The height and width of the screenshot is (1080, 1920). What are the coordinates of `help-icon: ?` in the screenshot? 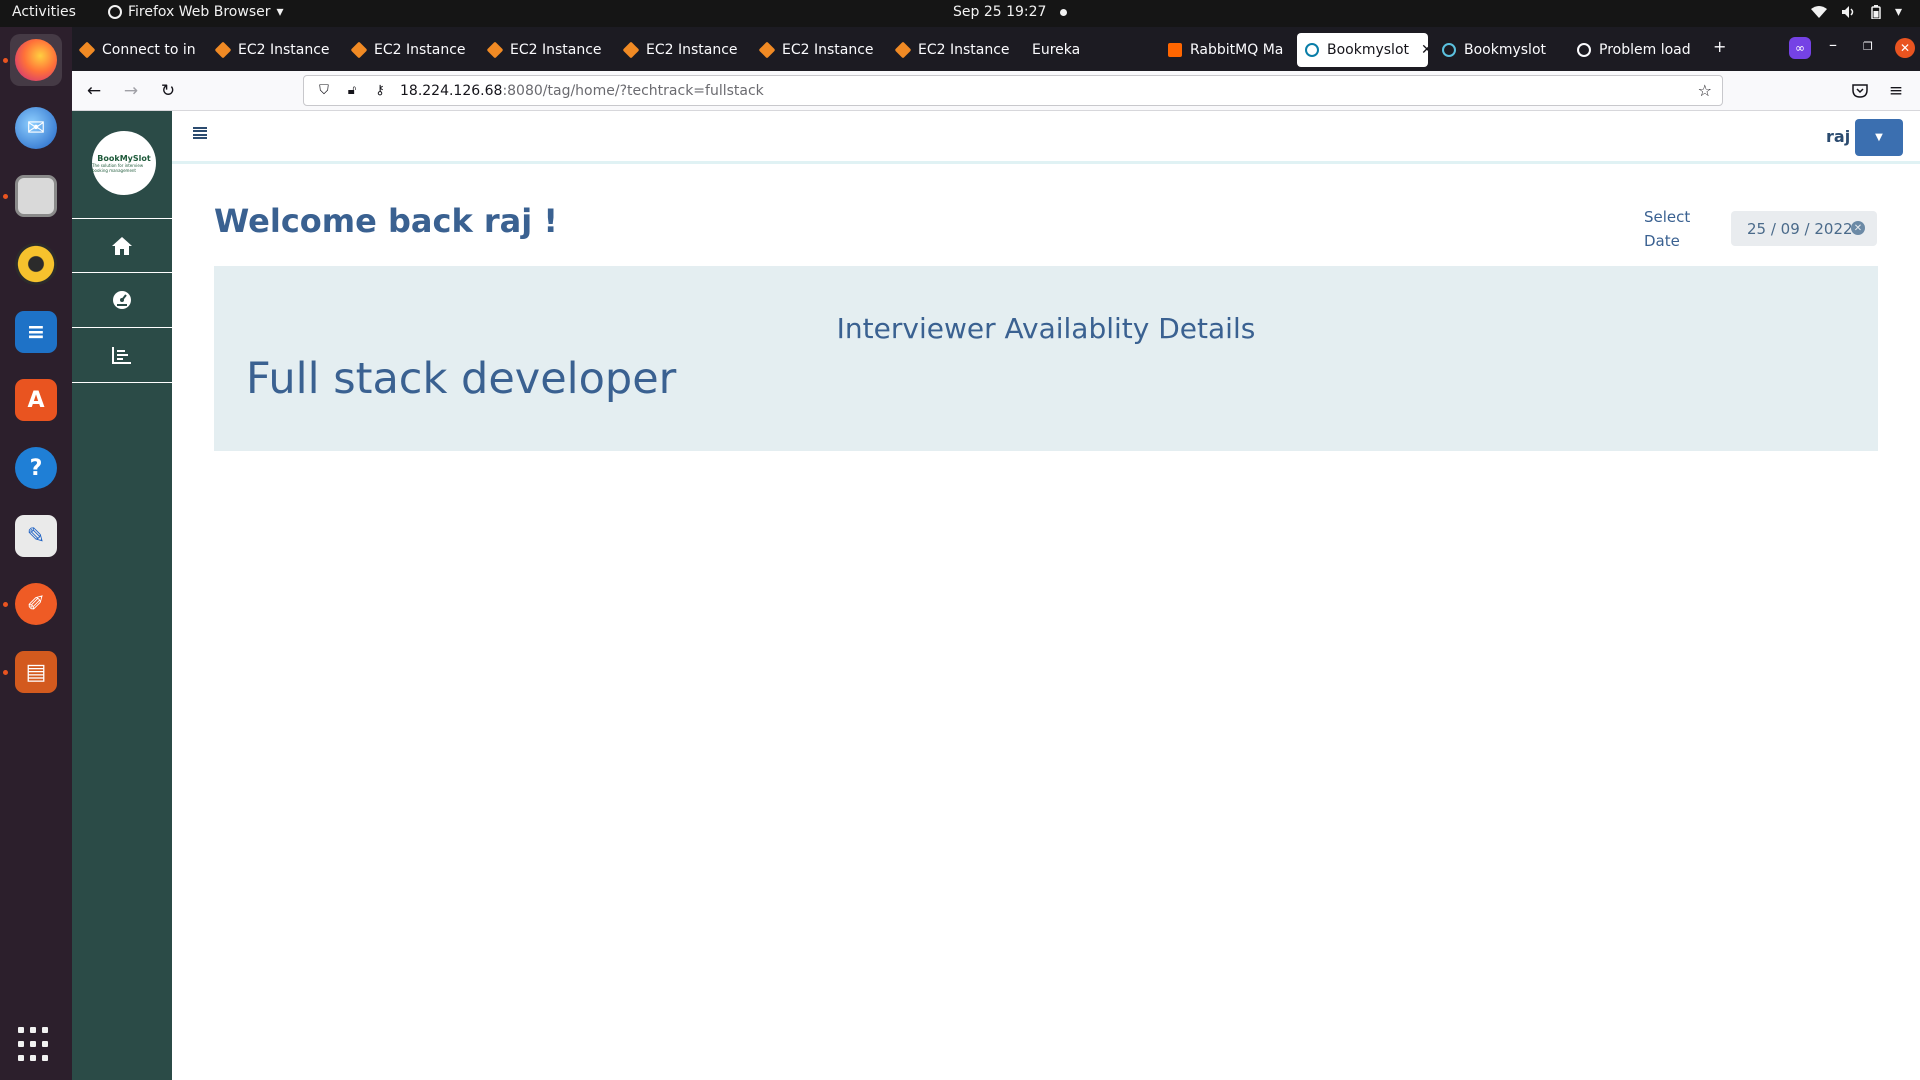 It's located at (36, 468).